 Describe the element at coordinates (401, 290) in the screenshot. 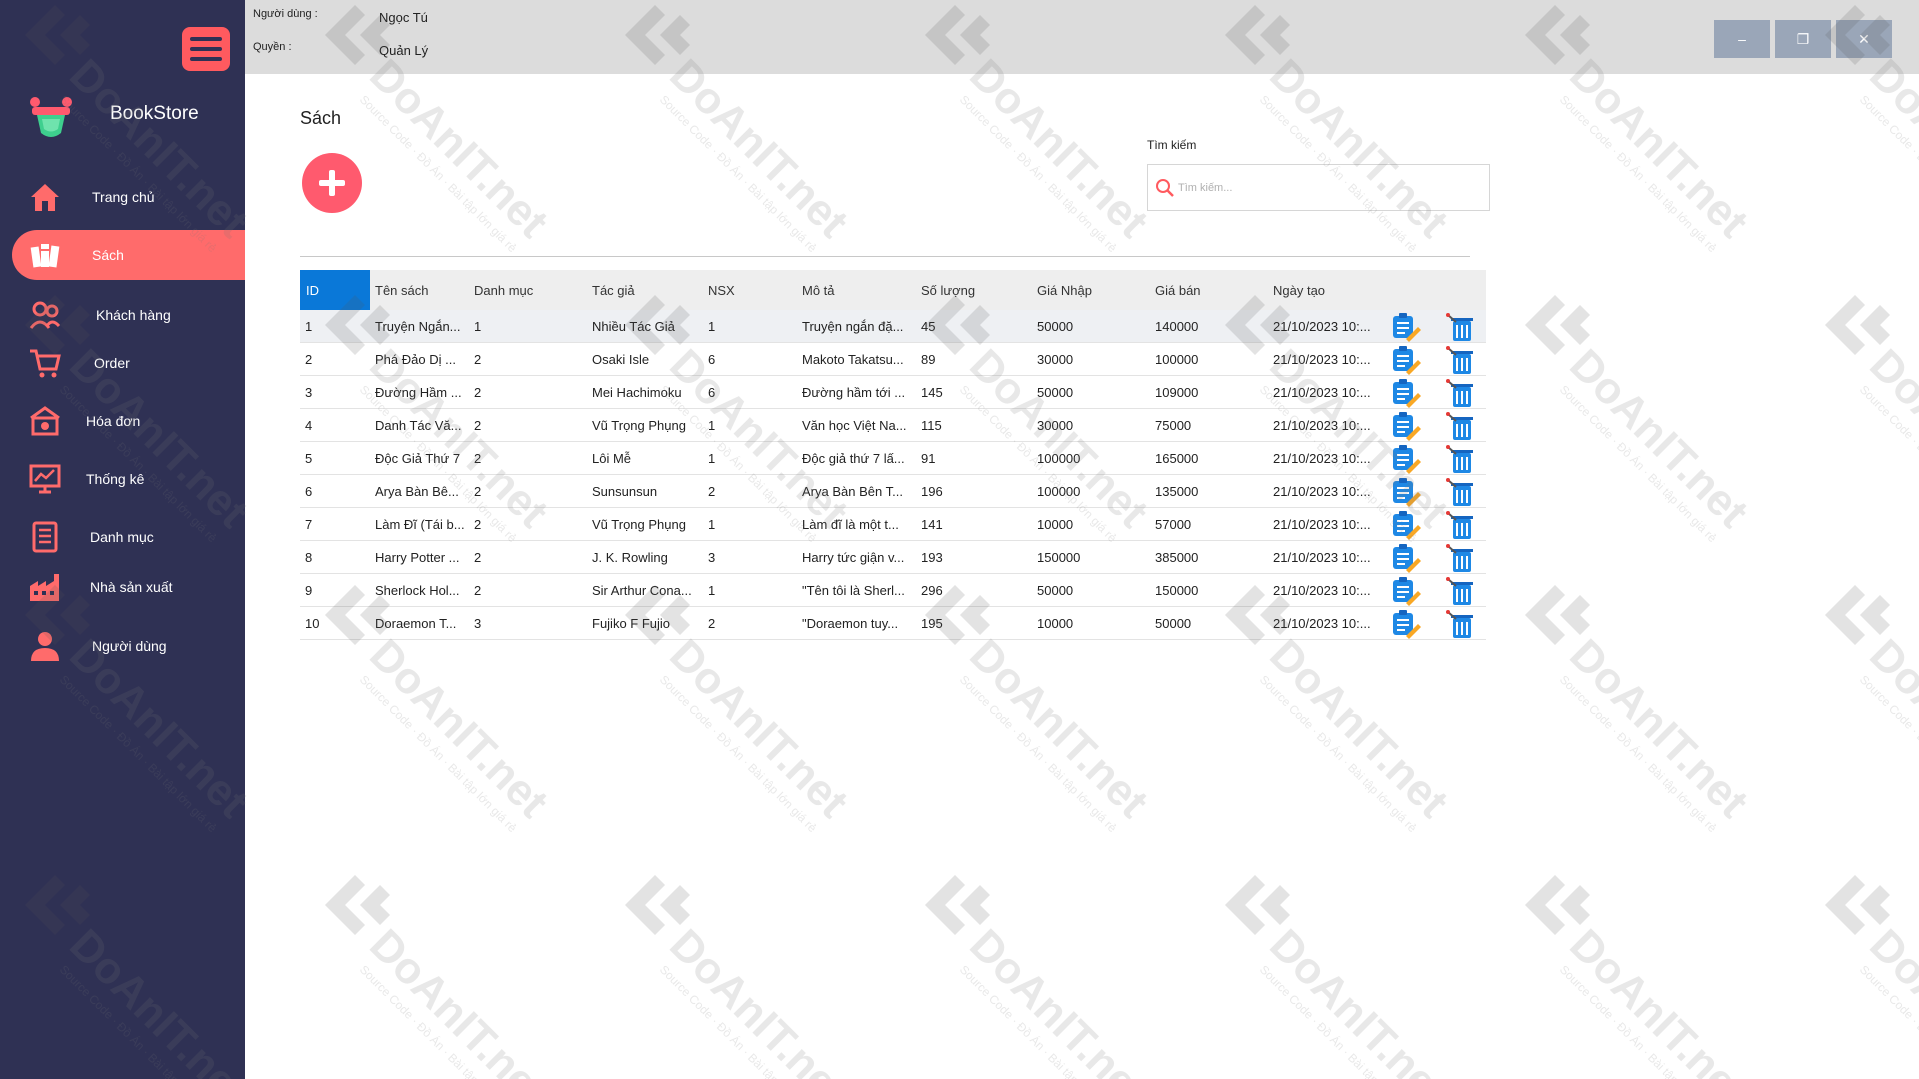

I see `column-header-title: Tên sách` at that location.